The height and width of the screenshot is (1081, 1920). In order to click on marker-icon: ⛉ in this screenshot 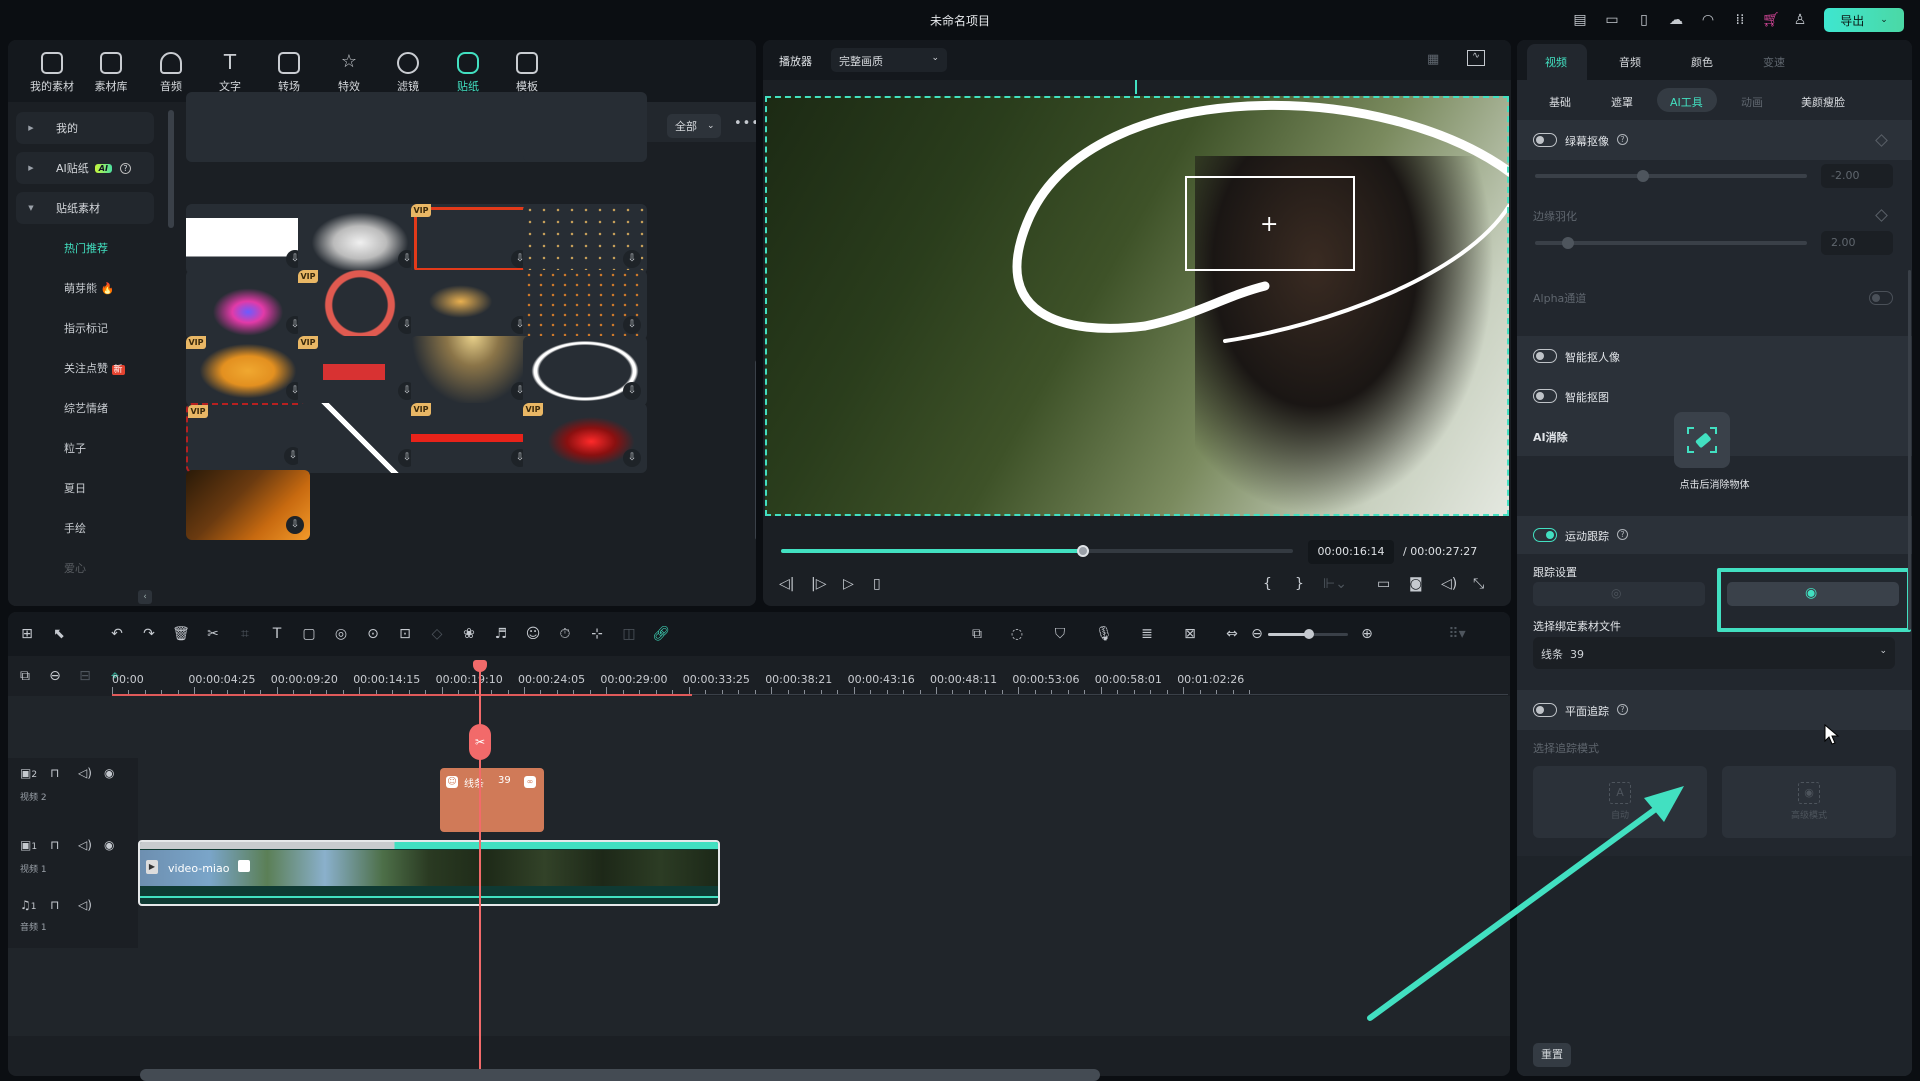, I will do `click(1060, 634)`.